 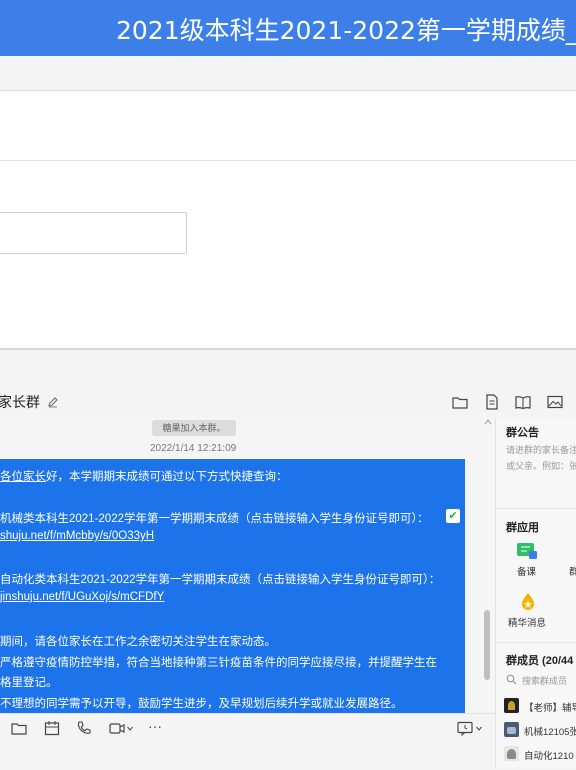 I want to click on phone-icon, so click(x=84, y=728).